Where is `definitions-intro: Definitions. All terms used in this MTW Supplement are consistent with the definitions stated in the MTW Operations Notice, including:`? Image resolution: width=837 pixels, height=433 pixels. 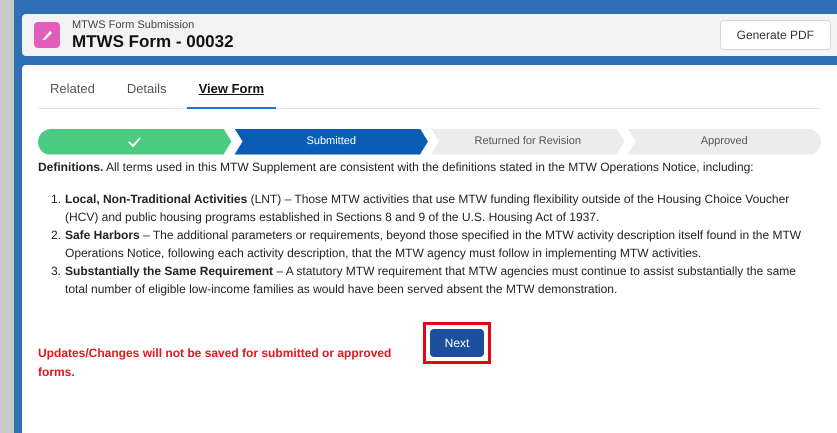 definitions-intro: Definitions. All terms used in this MTW Supplement are consistent with the definitions stated in the MTW Operations Notice, including: is located at coordinates (396, 166).